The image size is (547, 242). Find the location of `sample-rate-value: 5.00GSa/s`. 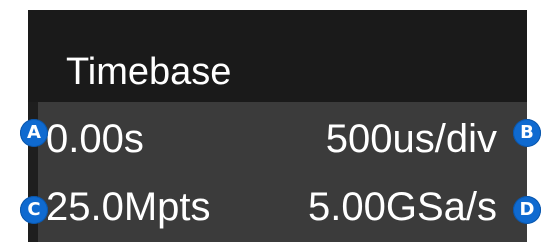

sample-rate-value: 5.00GSa/s is located at coordinates (402, 207).